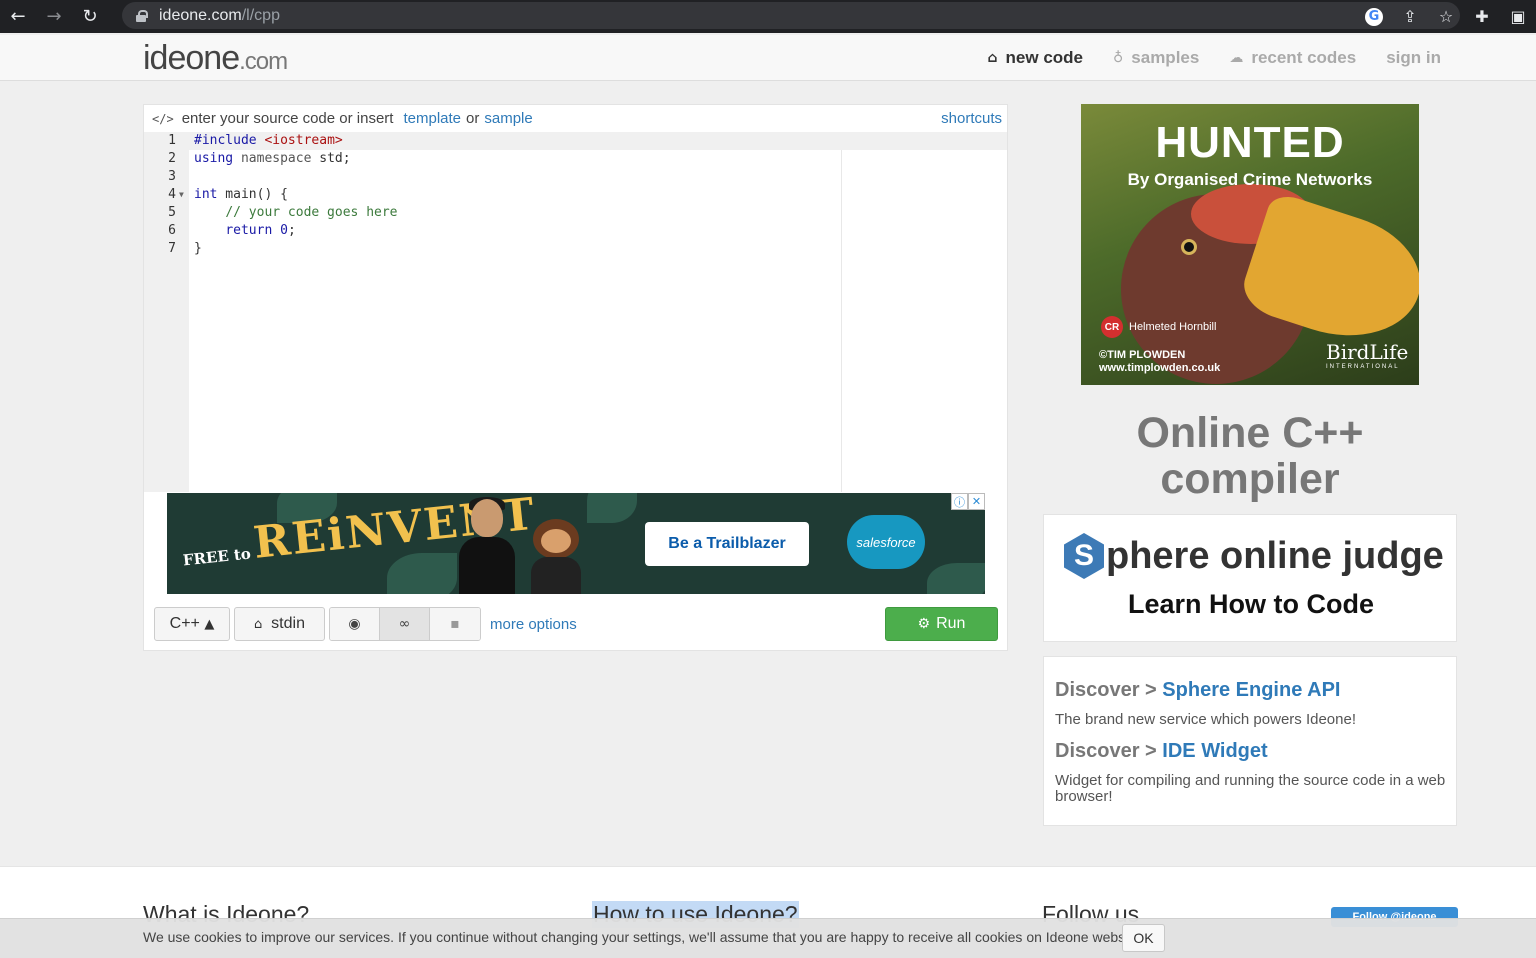  Describe the element at coordinates (575, 195) in the screenshot. I see `code-line: 4 ▼ int main() {` at that location.